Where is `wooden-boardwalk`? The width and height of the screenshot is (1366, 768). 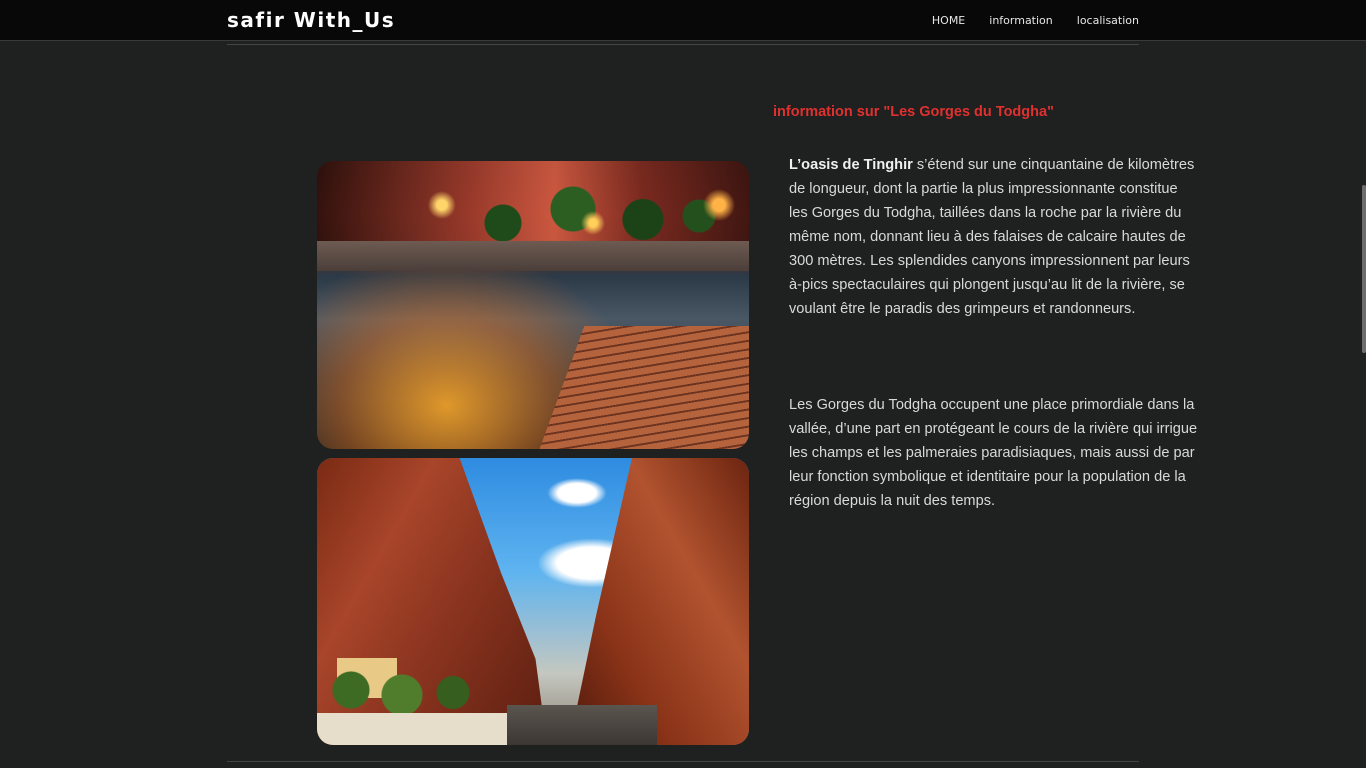
wooden-boardwalk is located at coordinates (639, 387).